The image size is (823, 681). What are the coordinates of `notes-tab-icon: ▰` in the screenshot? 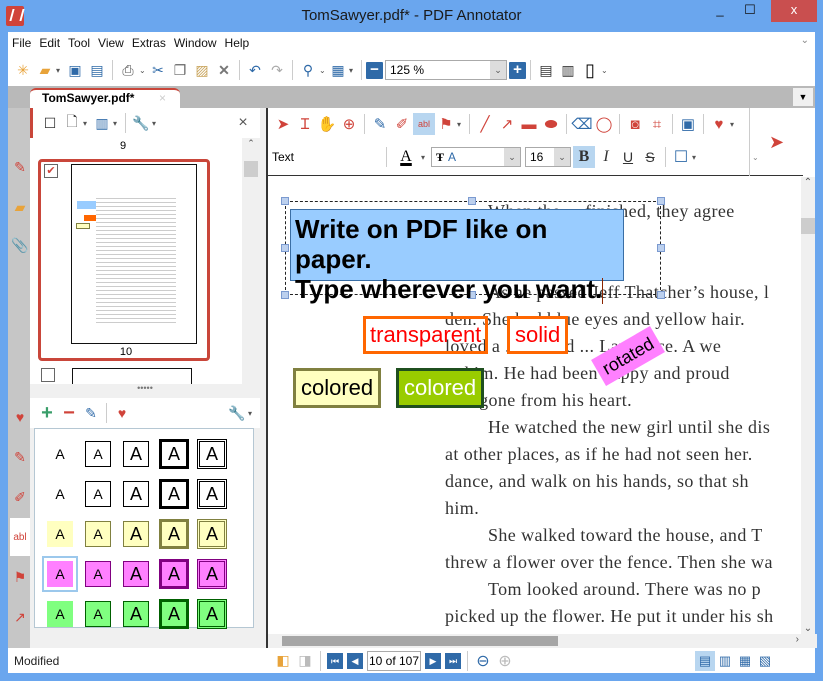 It's located at (20, 207).